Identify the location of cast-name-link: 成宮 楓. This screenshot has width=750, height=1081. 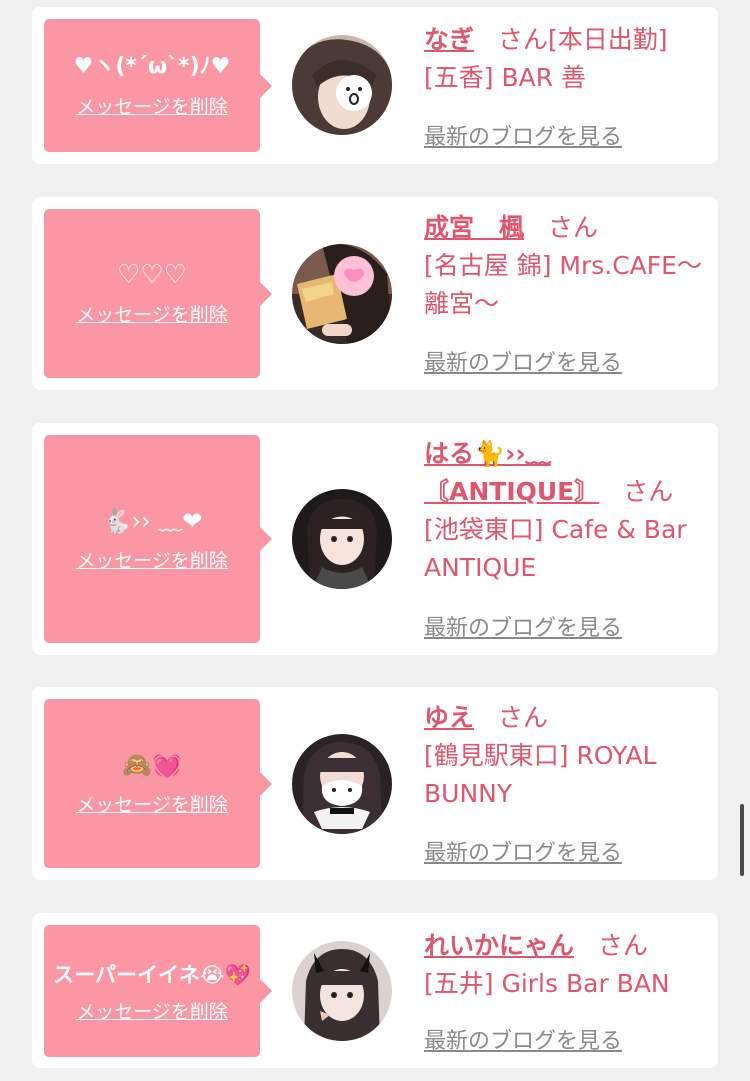
(474, 227).